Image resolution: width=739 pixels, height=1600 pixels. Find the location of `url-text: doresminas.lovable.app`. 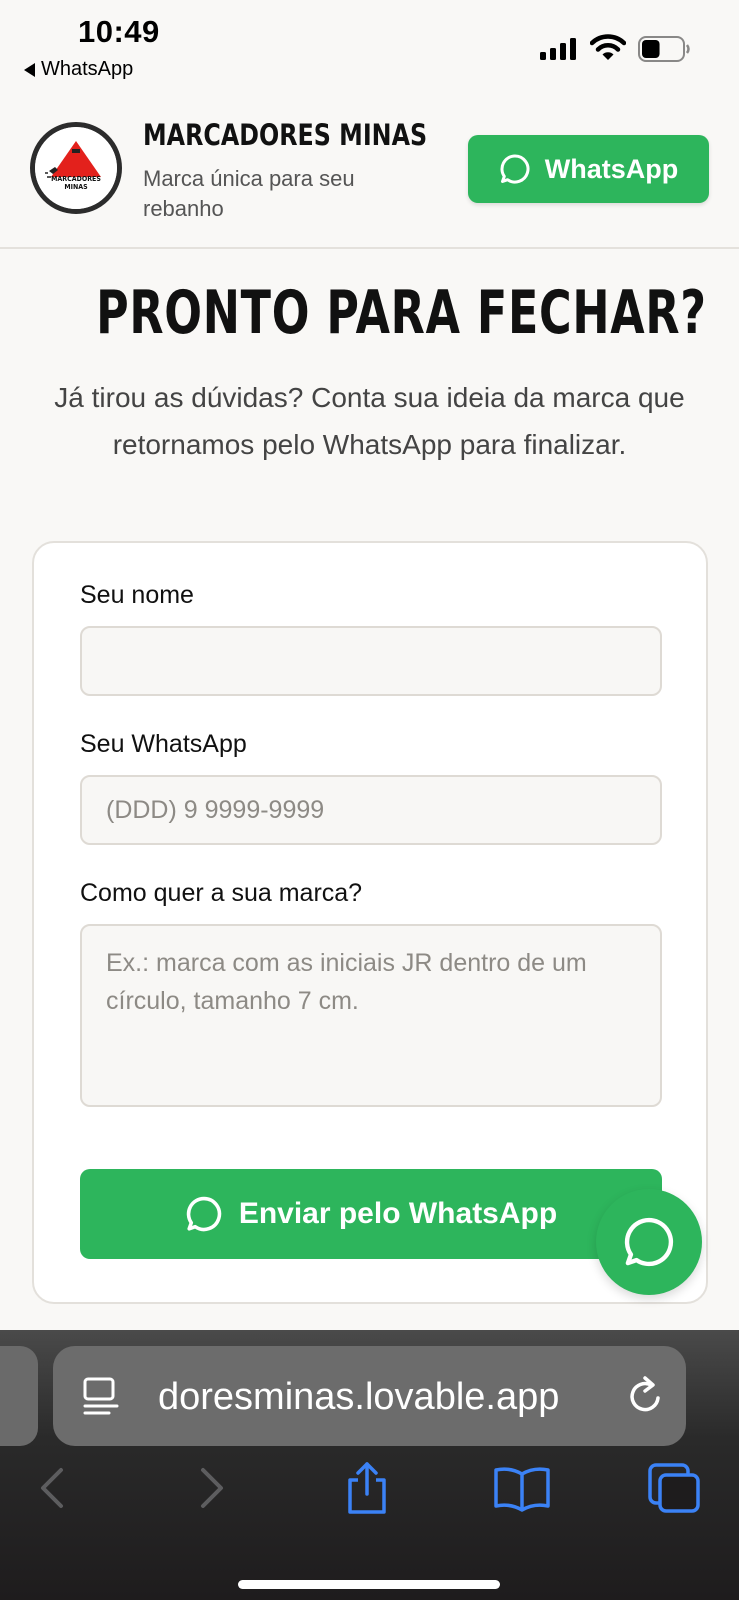

url-text: doresminas.lovable.app is located at coordinates (359, 1397).